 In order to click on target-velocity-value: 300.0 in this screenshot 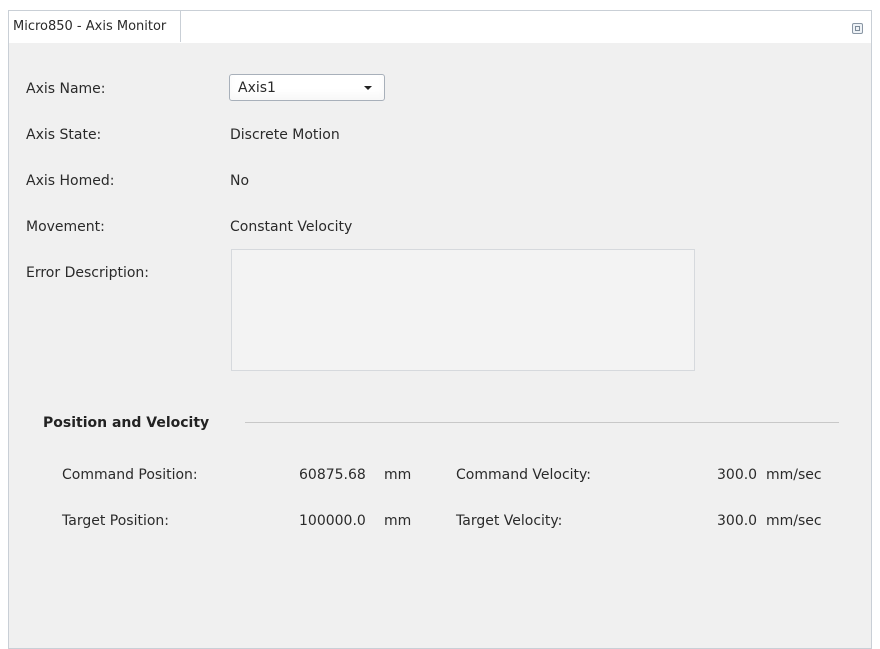, I will do `click(737, 521)`.